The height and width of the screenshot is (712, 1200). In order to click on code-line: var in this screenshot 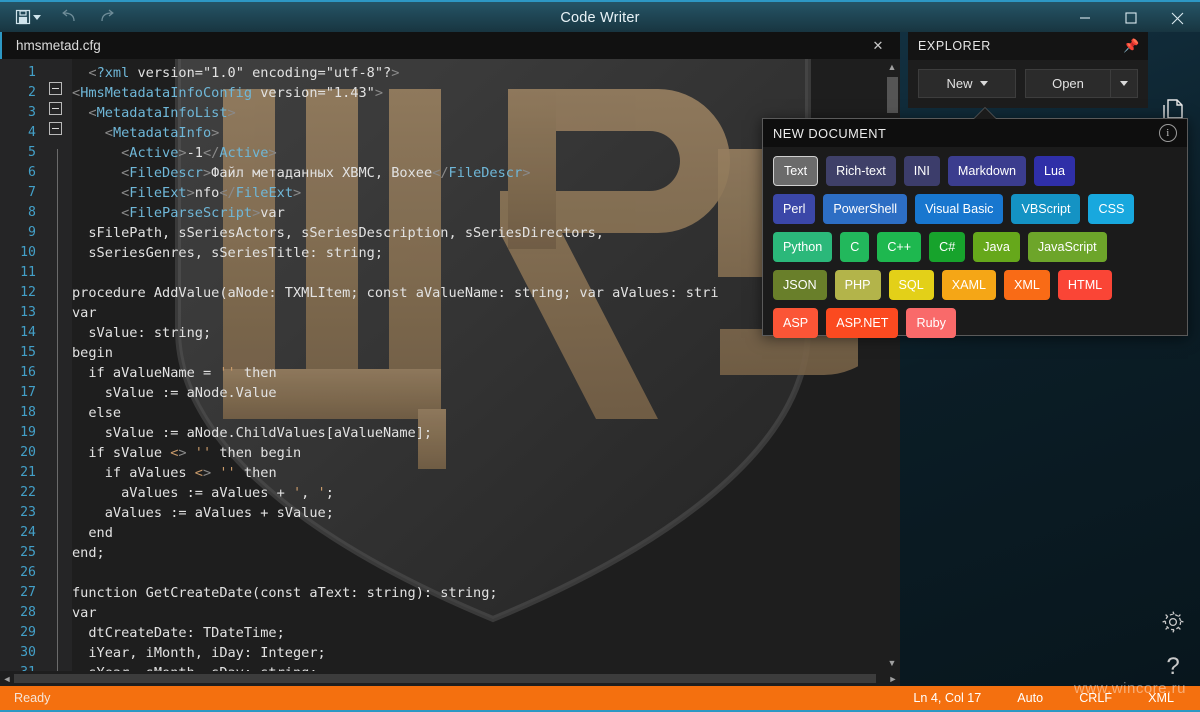, I will do `click(84, 313)`.